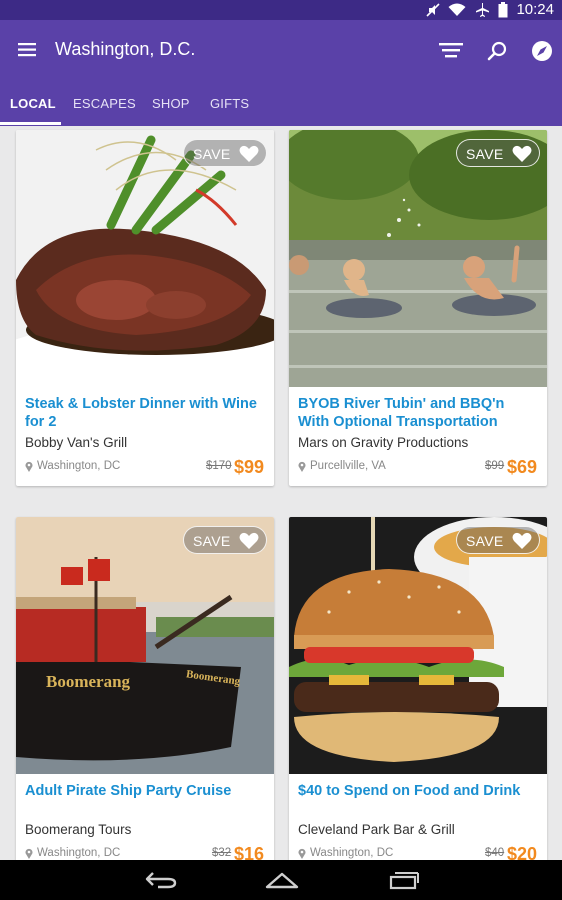  Describe the element at coordinates (104, 103) in the screenshot. I see `tab-escapes: ESCAPES` at that location.